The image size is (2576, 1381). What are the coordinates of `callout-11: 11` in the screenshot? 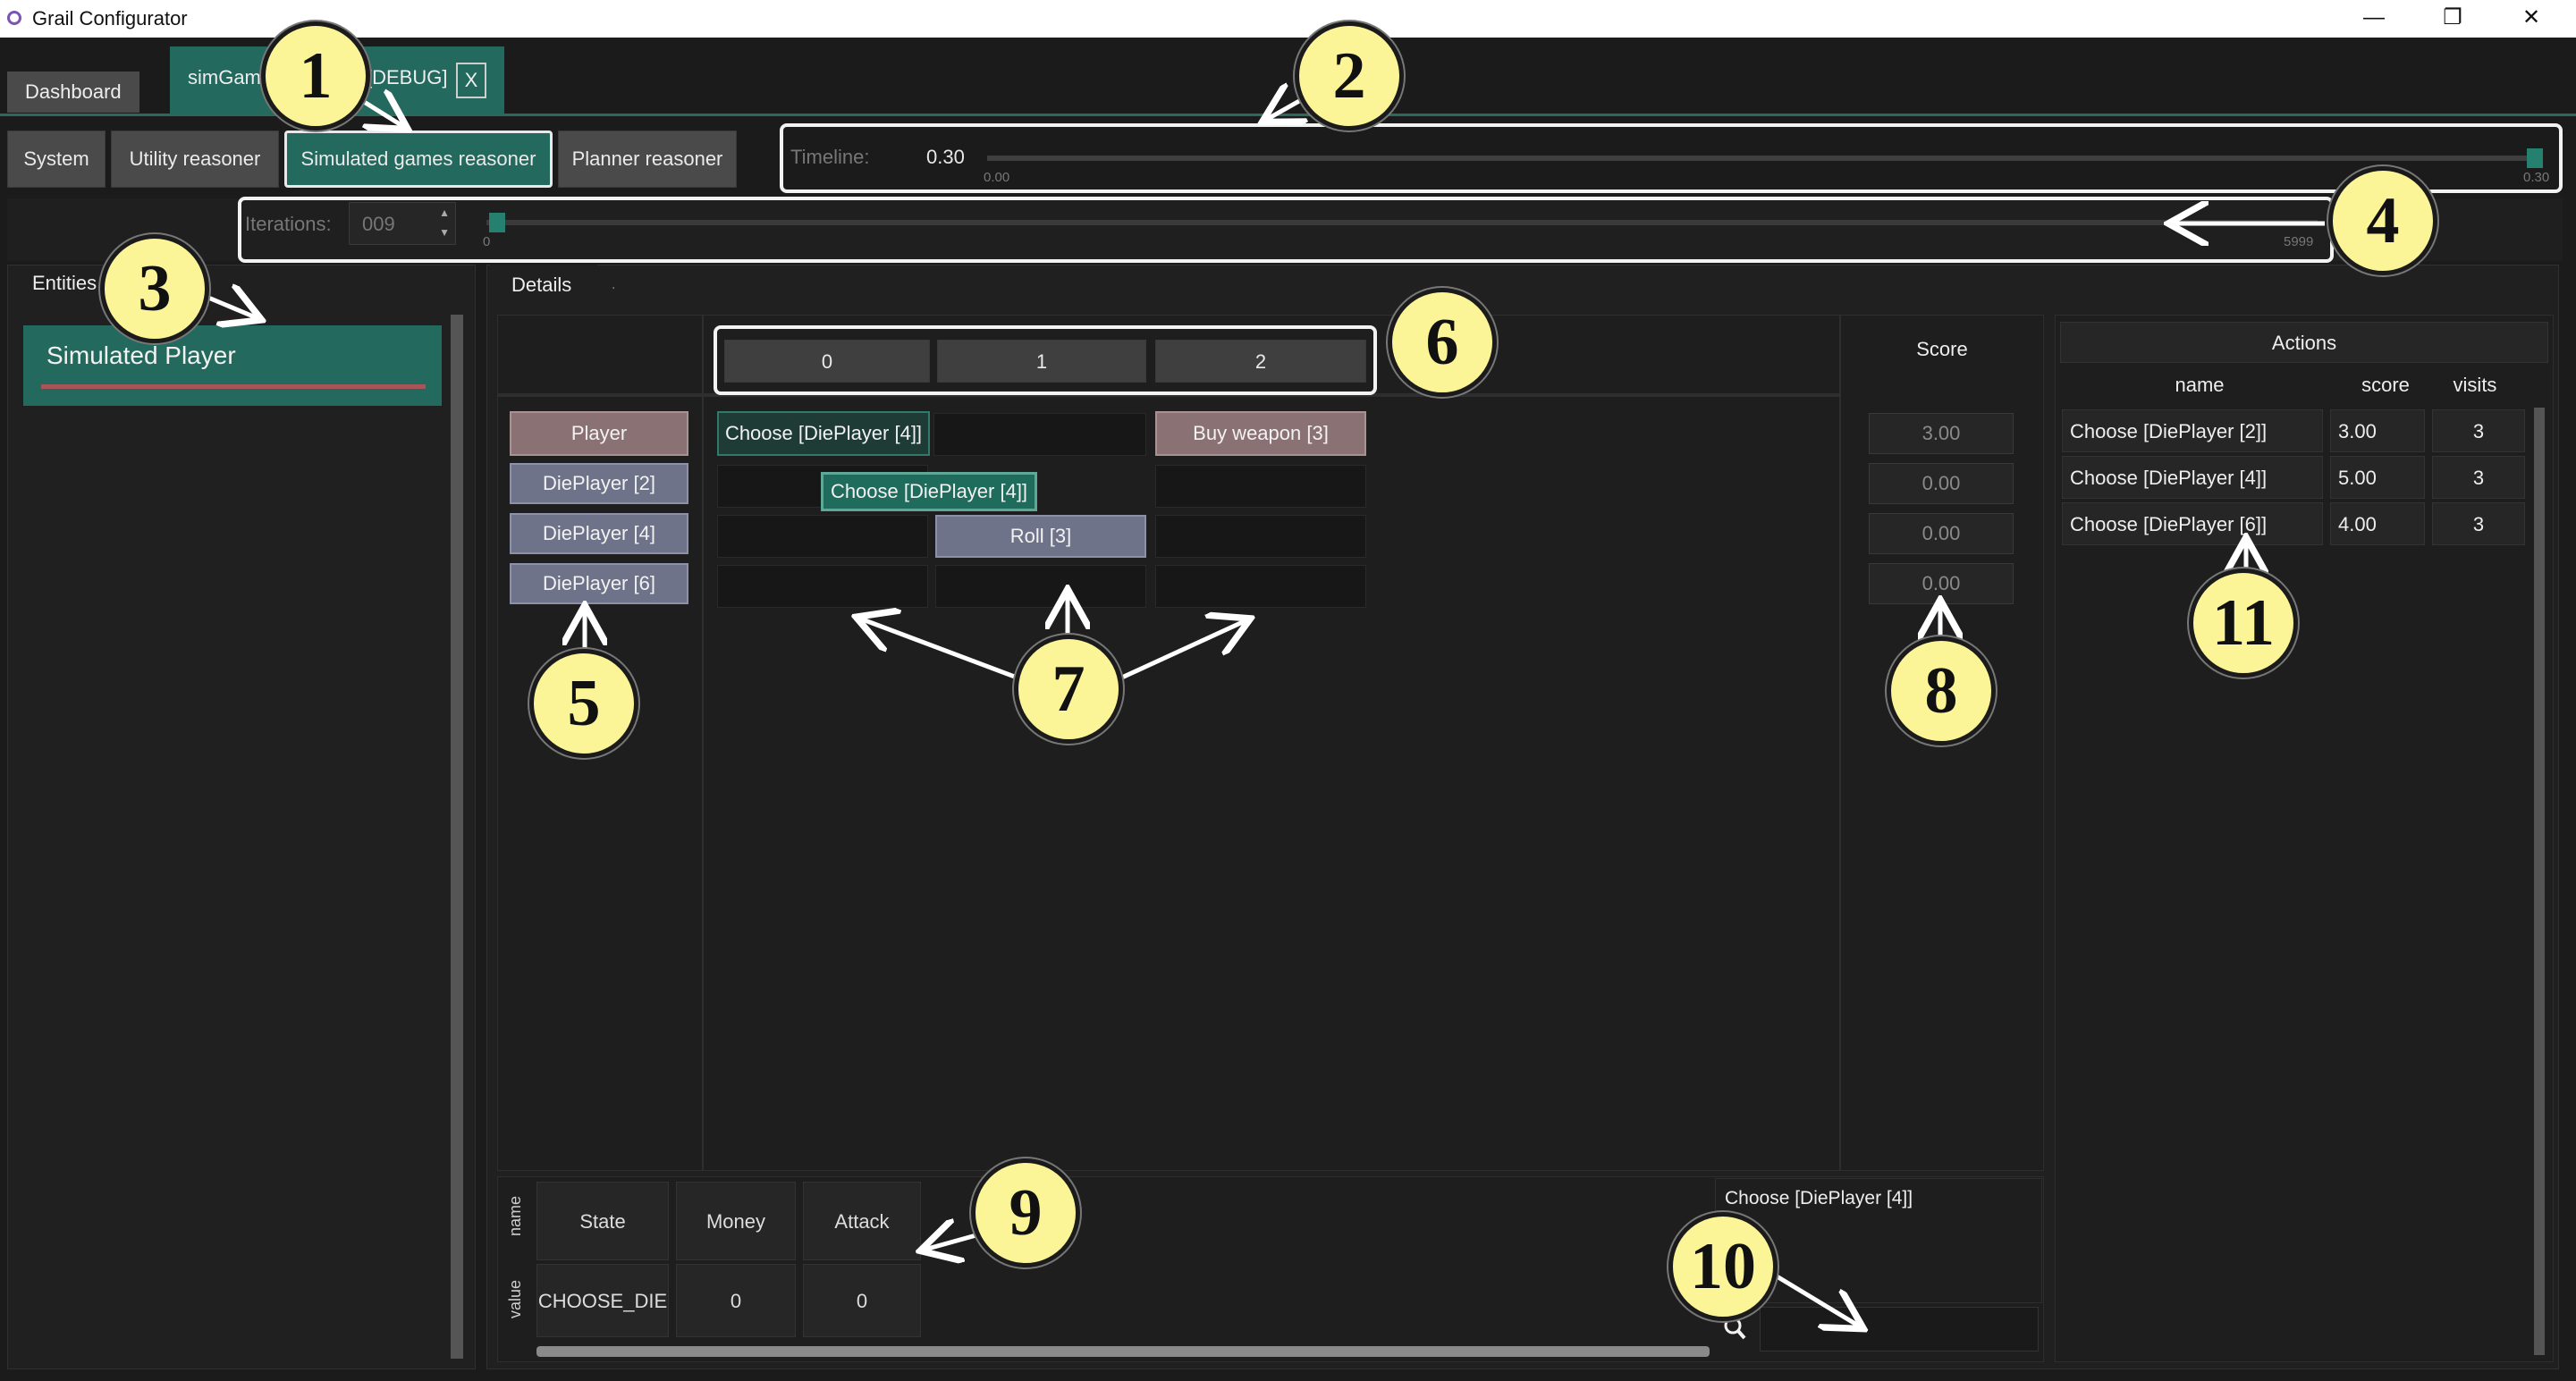 It's located at (2243, 623).